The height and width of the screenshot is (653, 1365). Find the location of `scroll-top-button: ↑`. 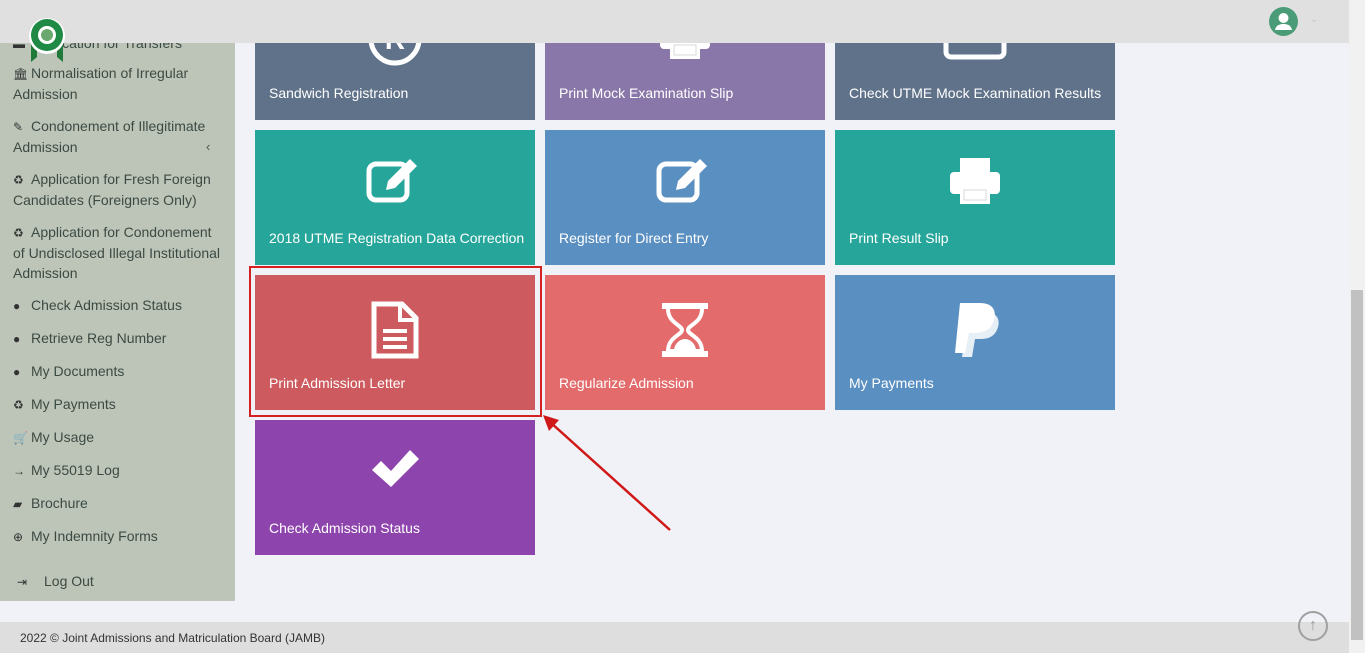

scroll-top-button: ↑ is located at coordinates (1313, 626).